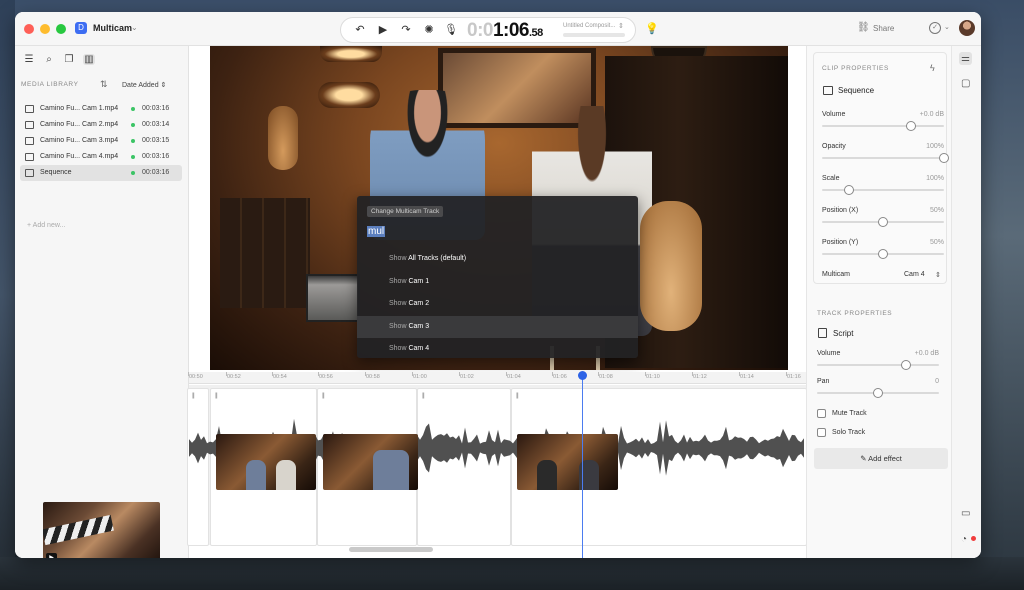 This screenshot has width=1024, height=590. Describe the element at coordinates (497, 304) in the screenshot. I see `menu-item-cam-2: Show Cam 2` at that location.